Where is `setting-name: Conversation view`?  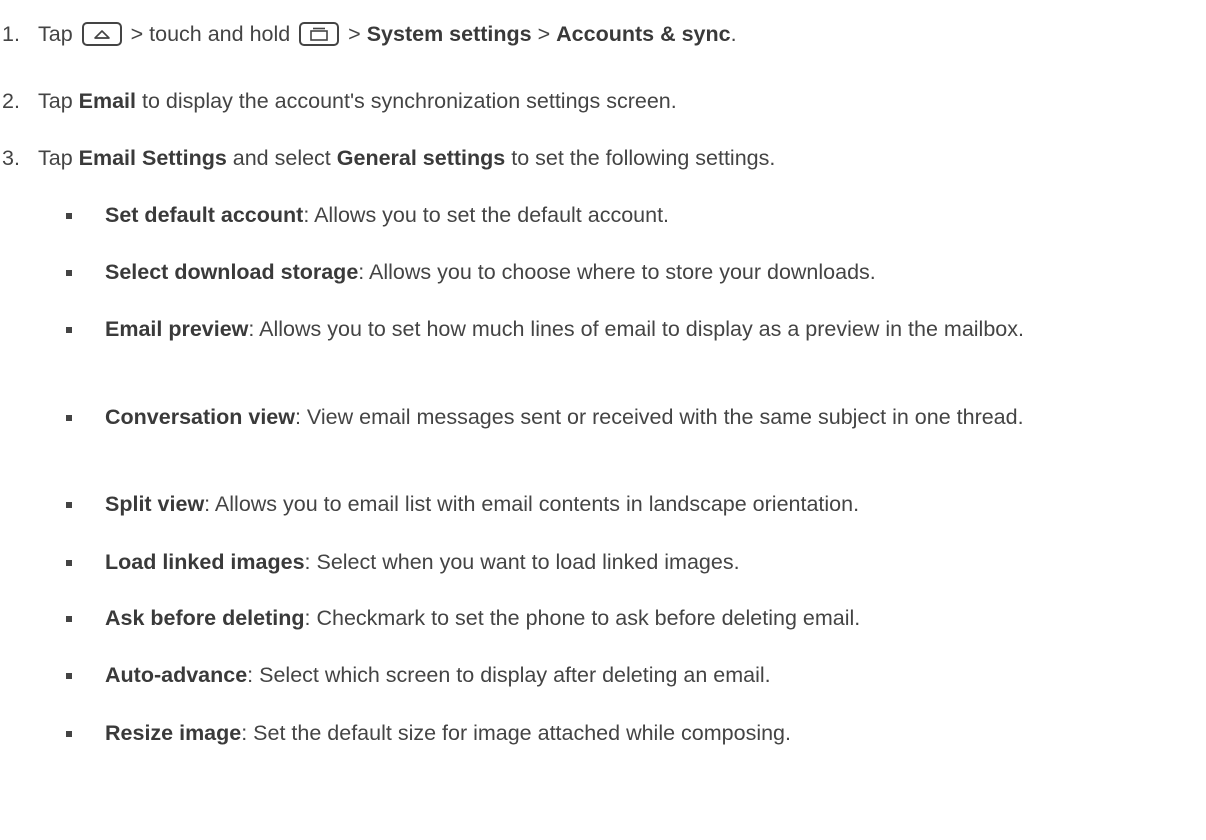
setting-name: Conversation view is located at coordinates (200, 417).